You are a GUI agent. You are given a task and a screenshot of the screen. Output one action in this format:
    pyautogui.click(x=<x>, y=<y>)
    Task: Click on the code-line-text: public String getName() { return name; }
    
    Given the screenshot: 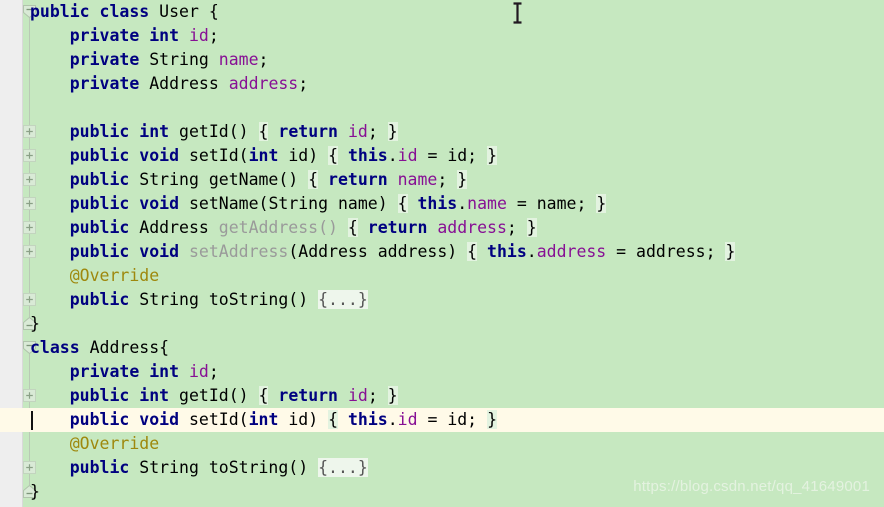 What is the action you would take?
    pyautogui.click(x=249, y=180)
    